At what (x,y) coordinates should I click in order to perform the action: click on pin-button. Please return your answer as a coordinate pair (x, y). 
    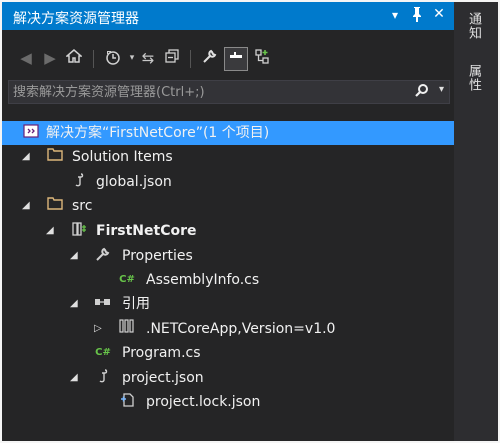
    Looking at the image, I should click on (417, 16).